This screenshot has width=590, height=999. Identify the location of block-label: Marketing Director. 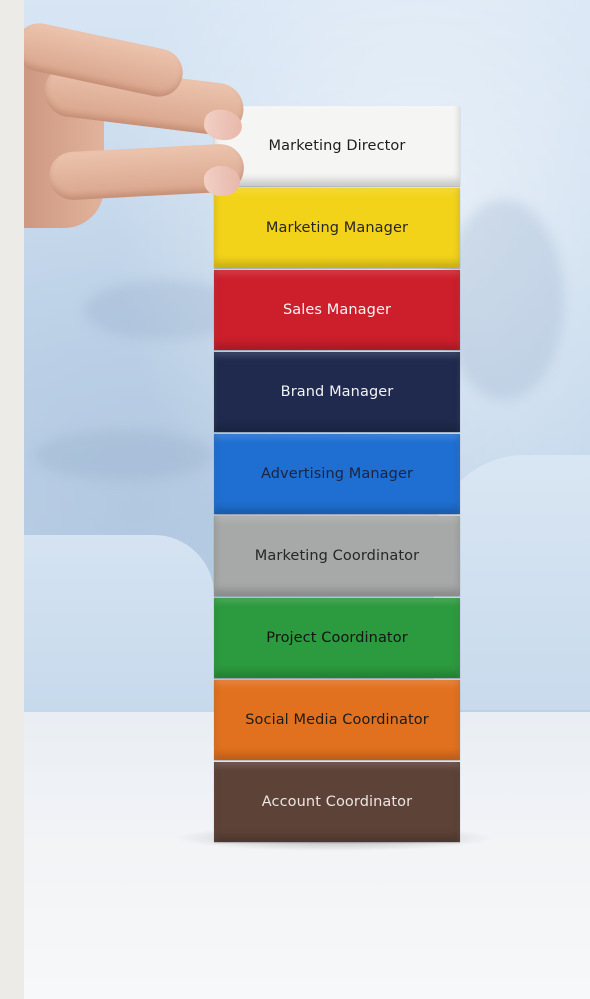
(337, 146).